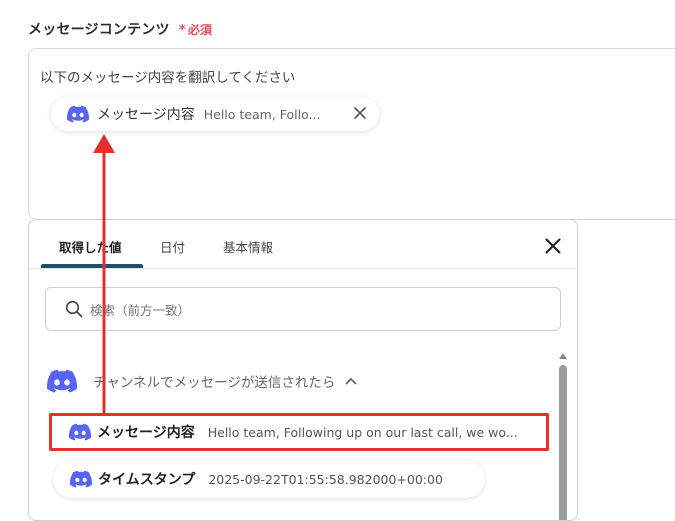 The width and height of the screenshot is (675, 521). I want to click on field-label: メッセージコンテンツ * 必須, so click(120, 29).